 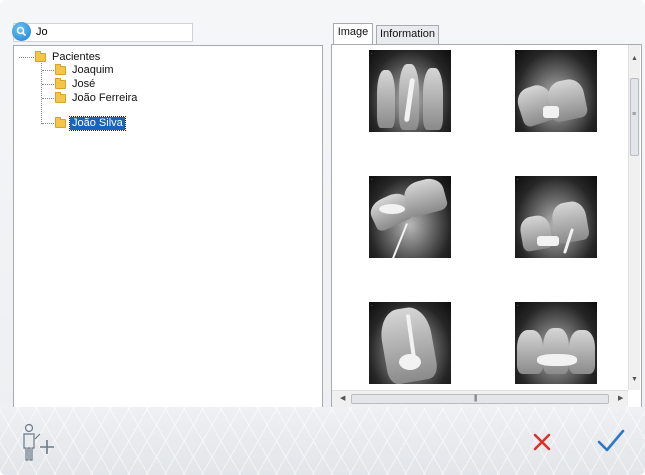 What do you see at coordinates (111, 32) in the screenshot?
I see `search-input` at bounding box center [111, 32].